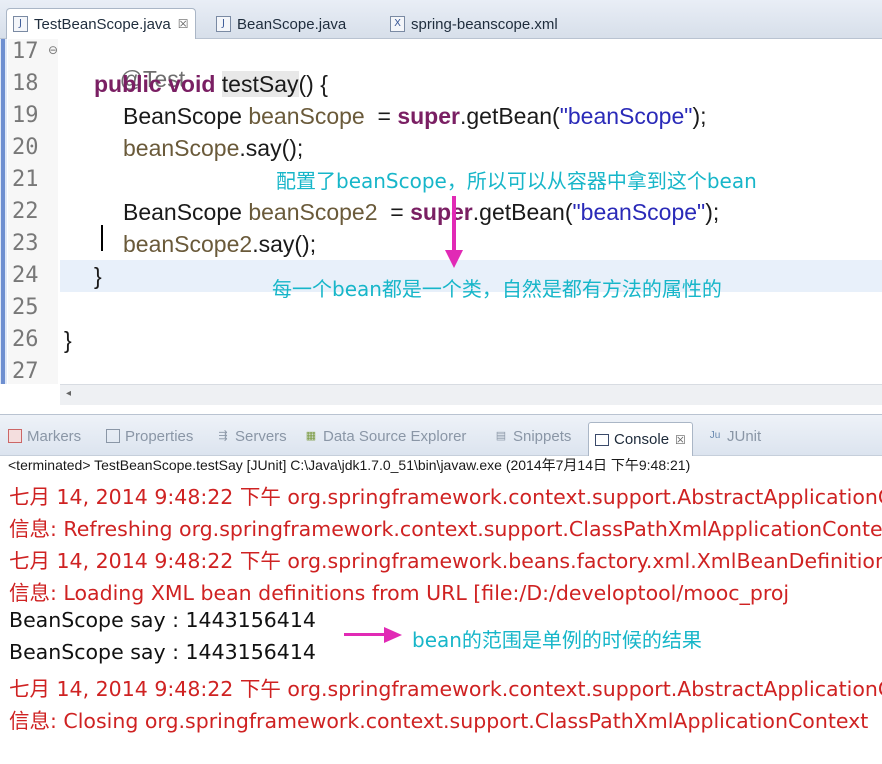 This screenshot has height=764, width=882. What do you see at coordinates (159, 436) in the screenshot?
I see `tab-label: Properties` at bounding box center [159, 436].